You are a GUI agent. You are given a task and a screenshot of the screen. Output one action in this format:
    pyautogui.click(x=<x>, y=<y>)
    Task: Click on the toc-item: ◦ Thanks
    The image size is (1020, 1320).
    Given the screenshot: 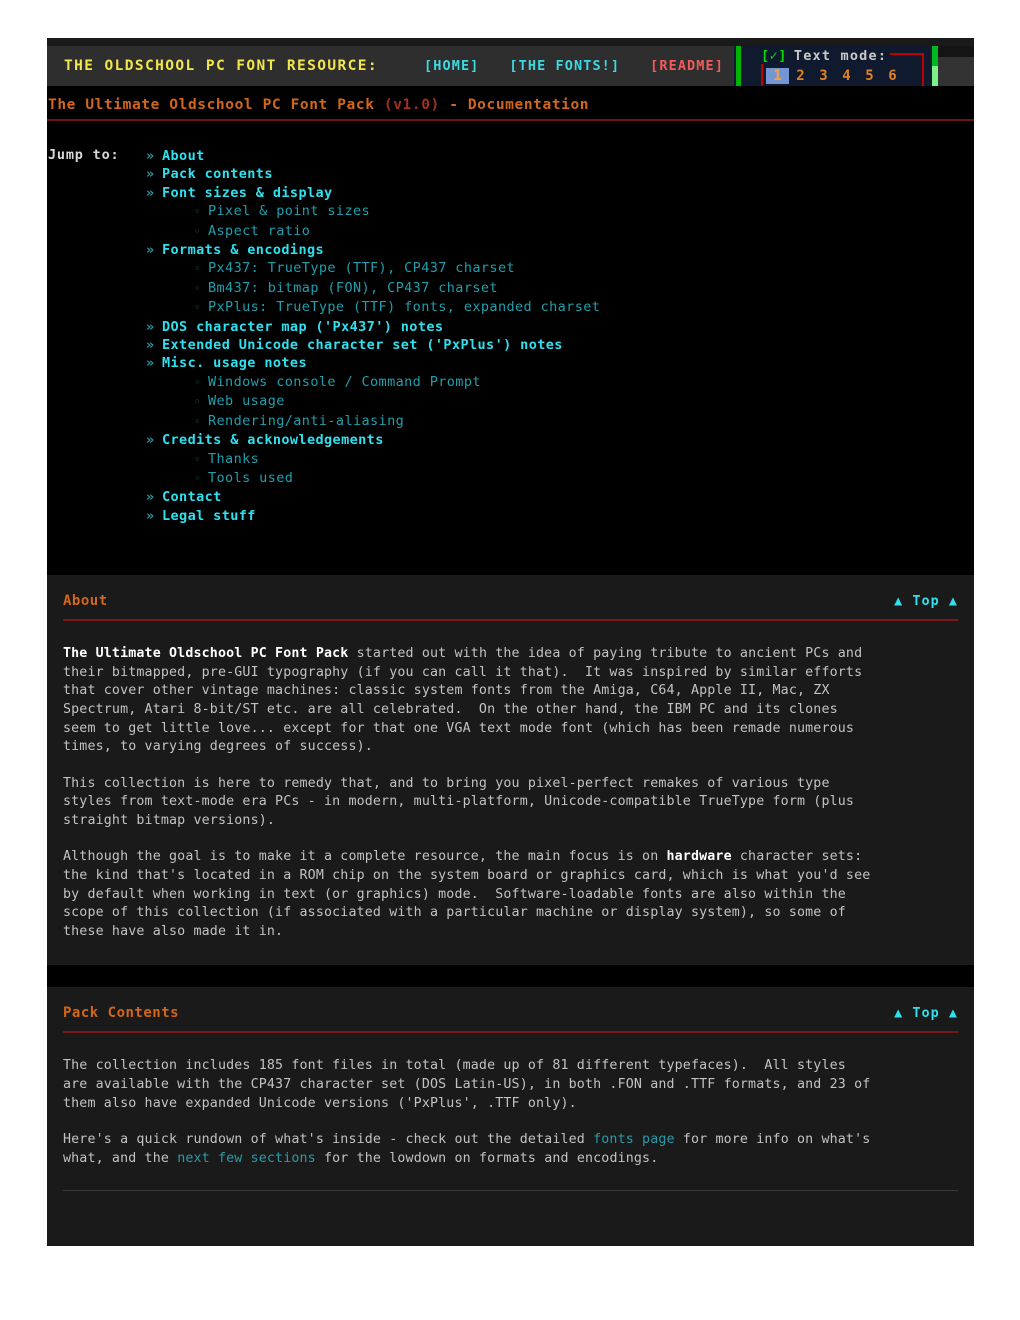 What is the action you would take?
    pyautogui.click(x=560, y=459)
    